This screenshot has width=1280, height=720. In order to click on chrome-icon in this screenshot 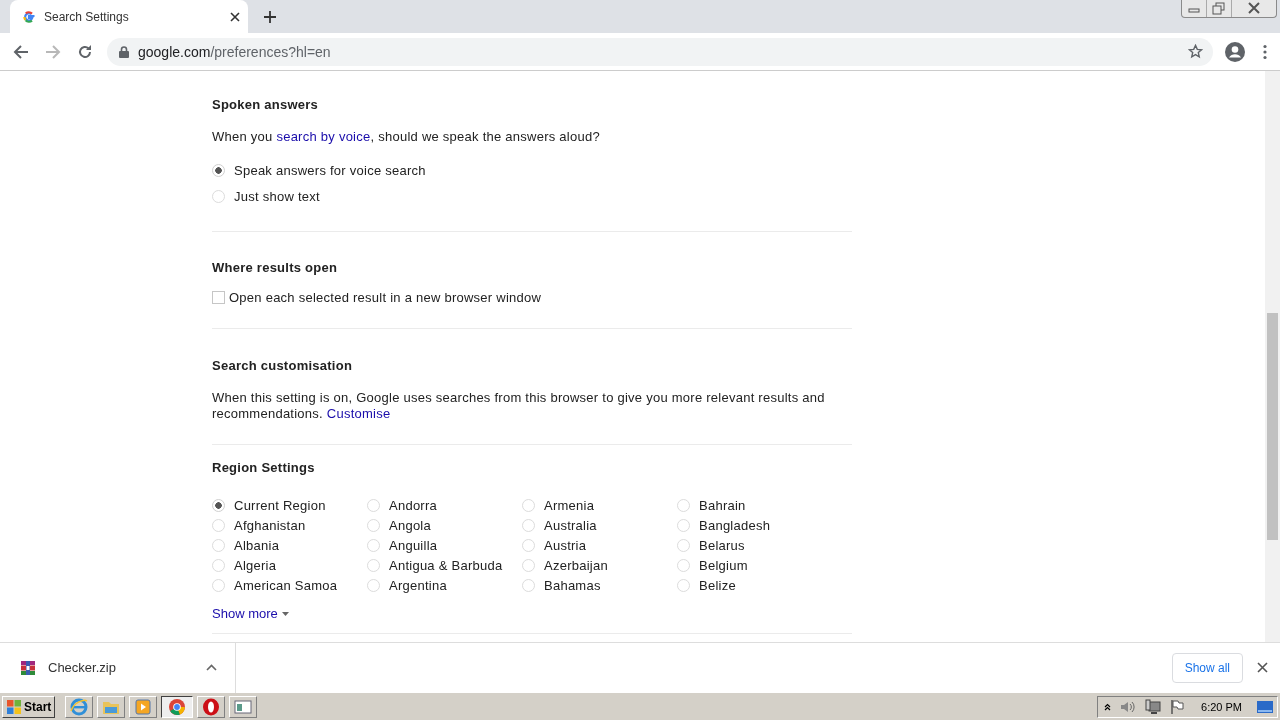, I will do `click(177, 706)`.